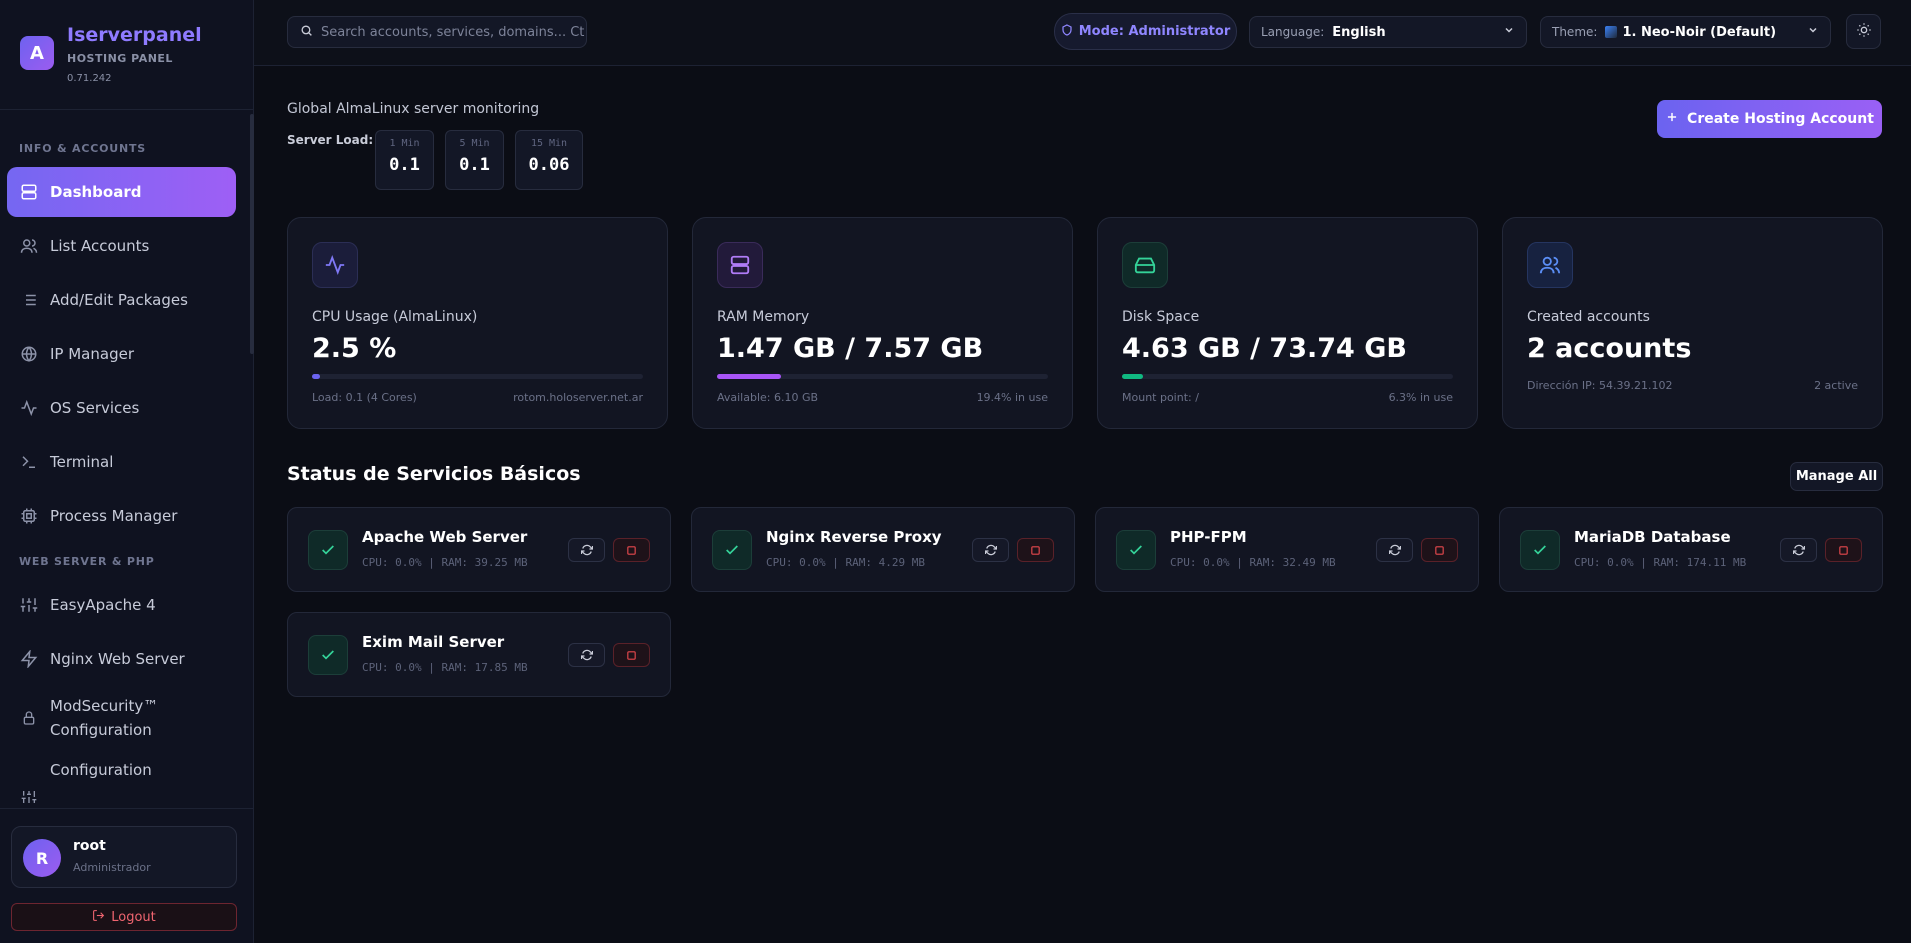 The width and height of the screenshot is (1911, 943). I want to click on sidebar-item-list-accounts: List Accounts, so click(121, 246).